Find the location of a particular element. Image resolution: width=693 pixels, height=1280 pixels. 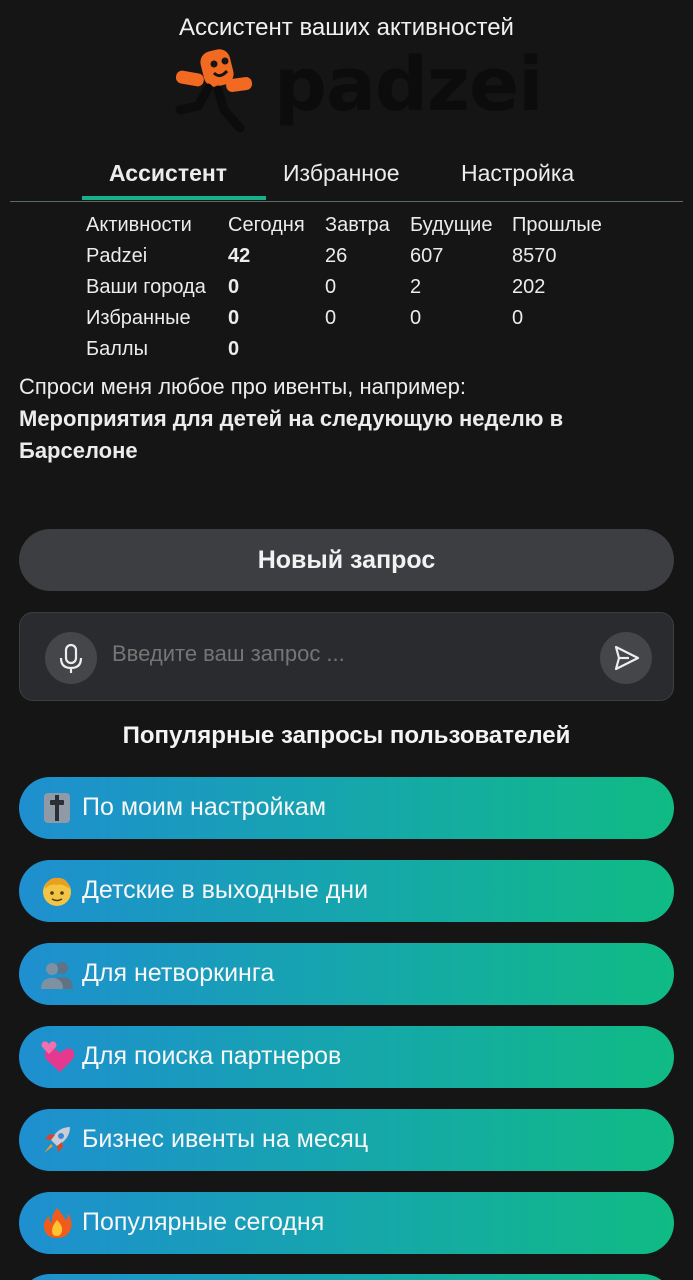

fire-icon is located at coordinates (57, 1223).